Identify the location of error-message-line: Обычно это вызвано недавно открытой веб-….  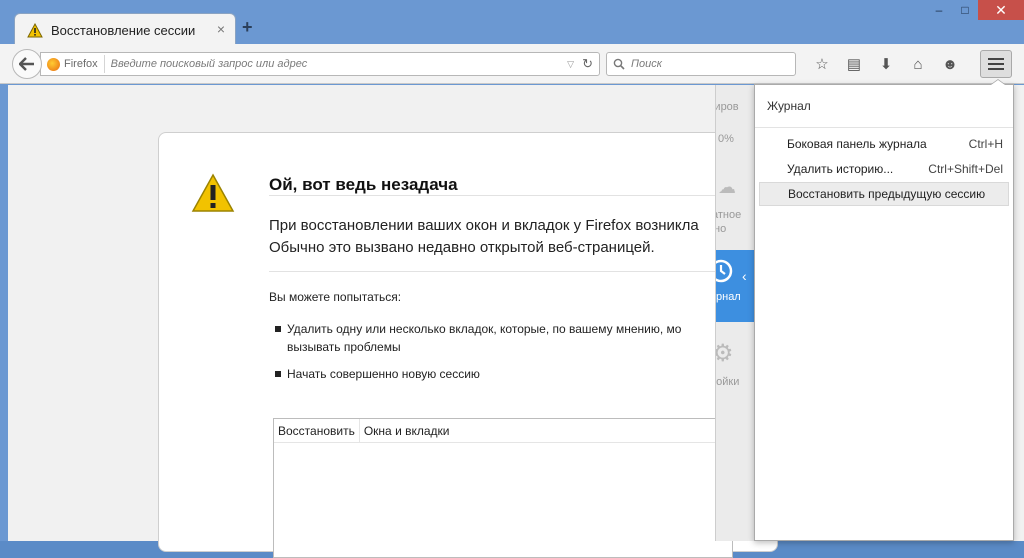
(462, 247).